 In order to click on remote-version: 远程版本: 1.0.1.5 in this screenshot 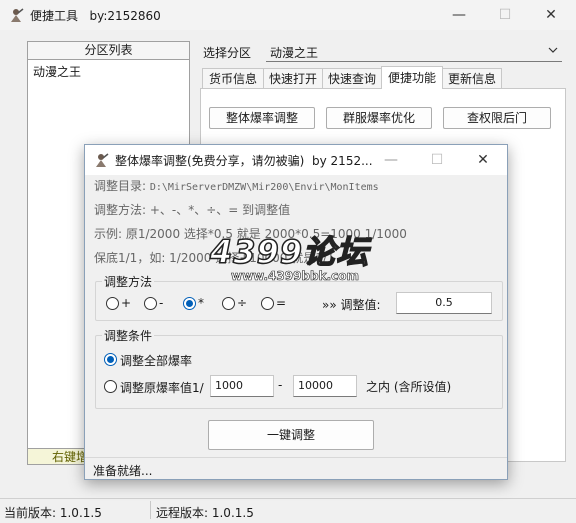, I will do `click(205, 513)`.